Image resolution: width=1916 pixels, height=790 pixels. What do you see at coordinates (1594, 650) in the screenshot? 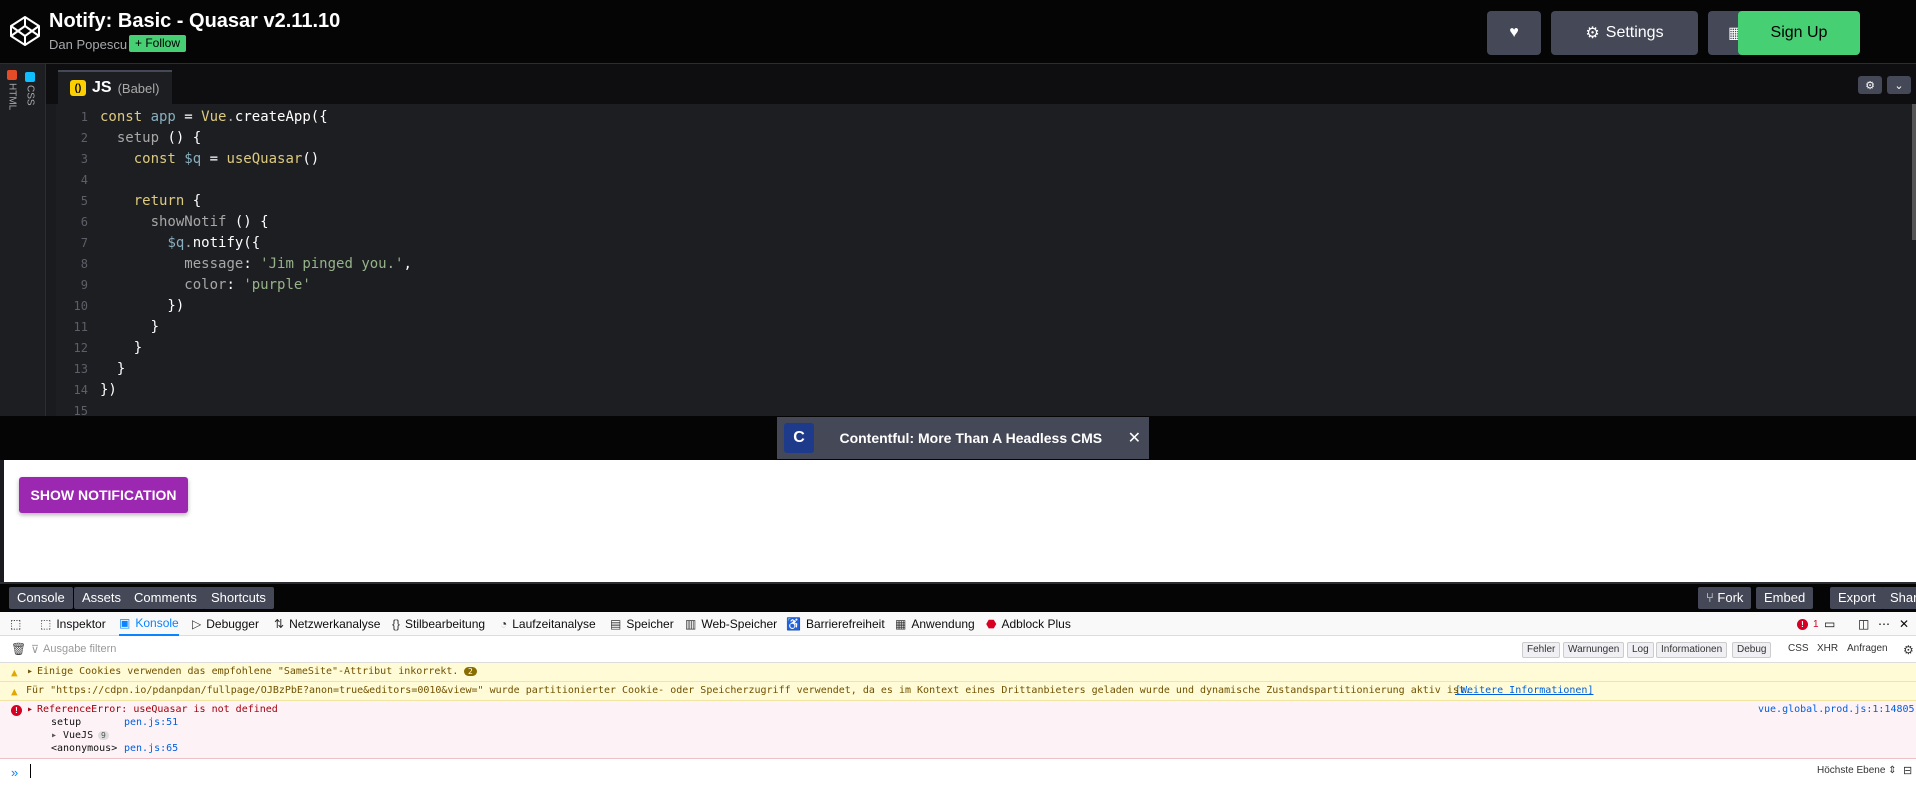
I see `filter-warnings: Warnungen` at bounding box center [1594, 650].